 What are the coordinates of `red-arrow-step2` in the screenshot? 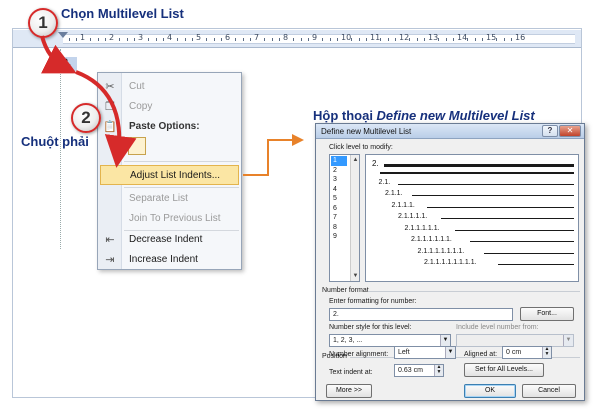 It's located at (106, 119).